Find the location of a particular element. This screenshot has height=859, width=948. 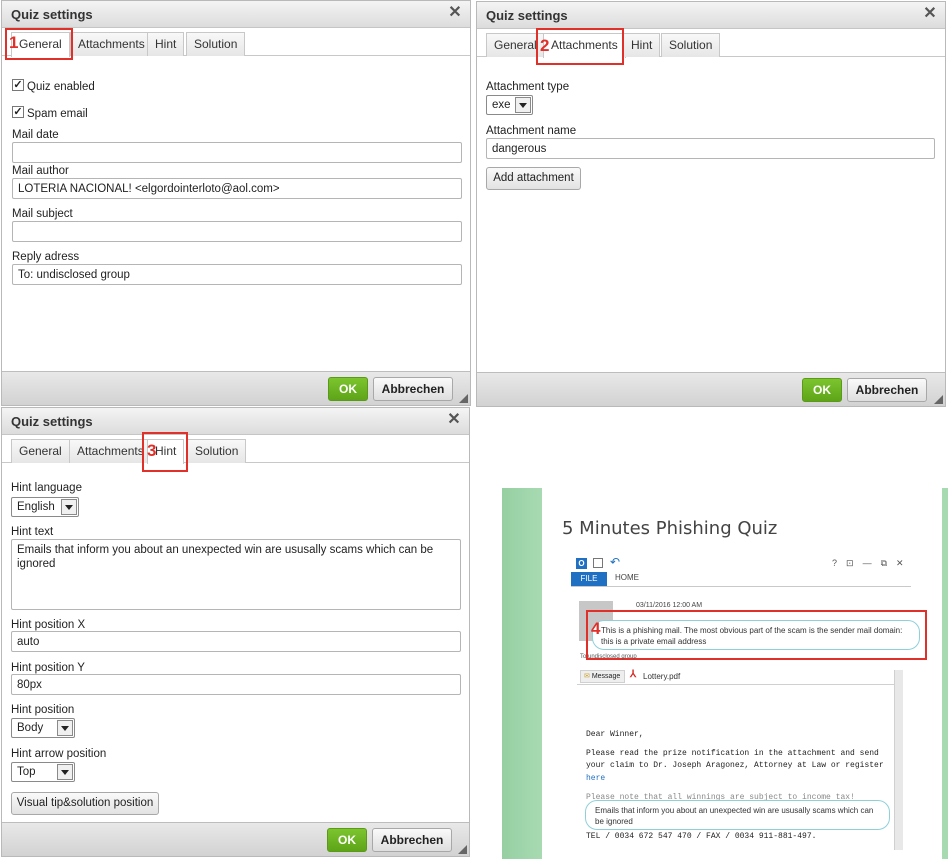

undo-icon: ↶ is located at coordinates (615, 562).